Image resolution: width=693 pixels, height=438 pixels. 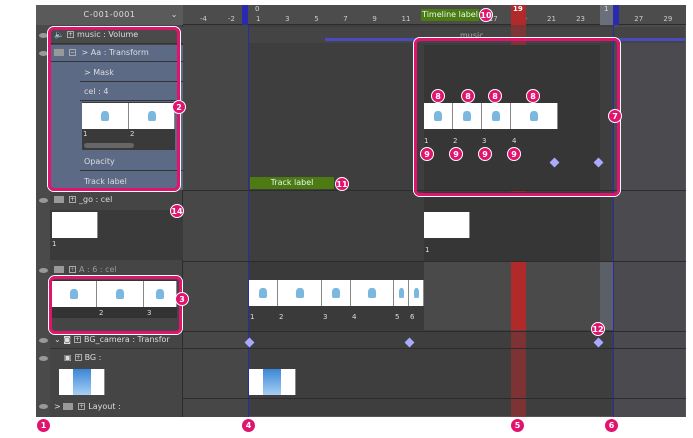 What do you see at coordinates (174, 14) in the screenshot?
I see `chevron-down-icon: ⌄` at bounding box center [174, 14].